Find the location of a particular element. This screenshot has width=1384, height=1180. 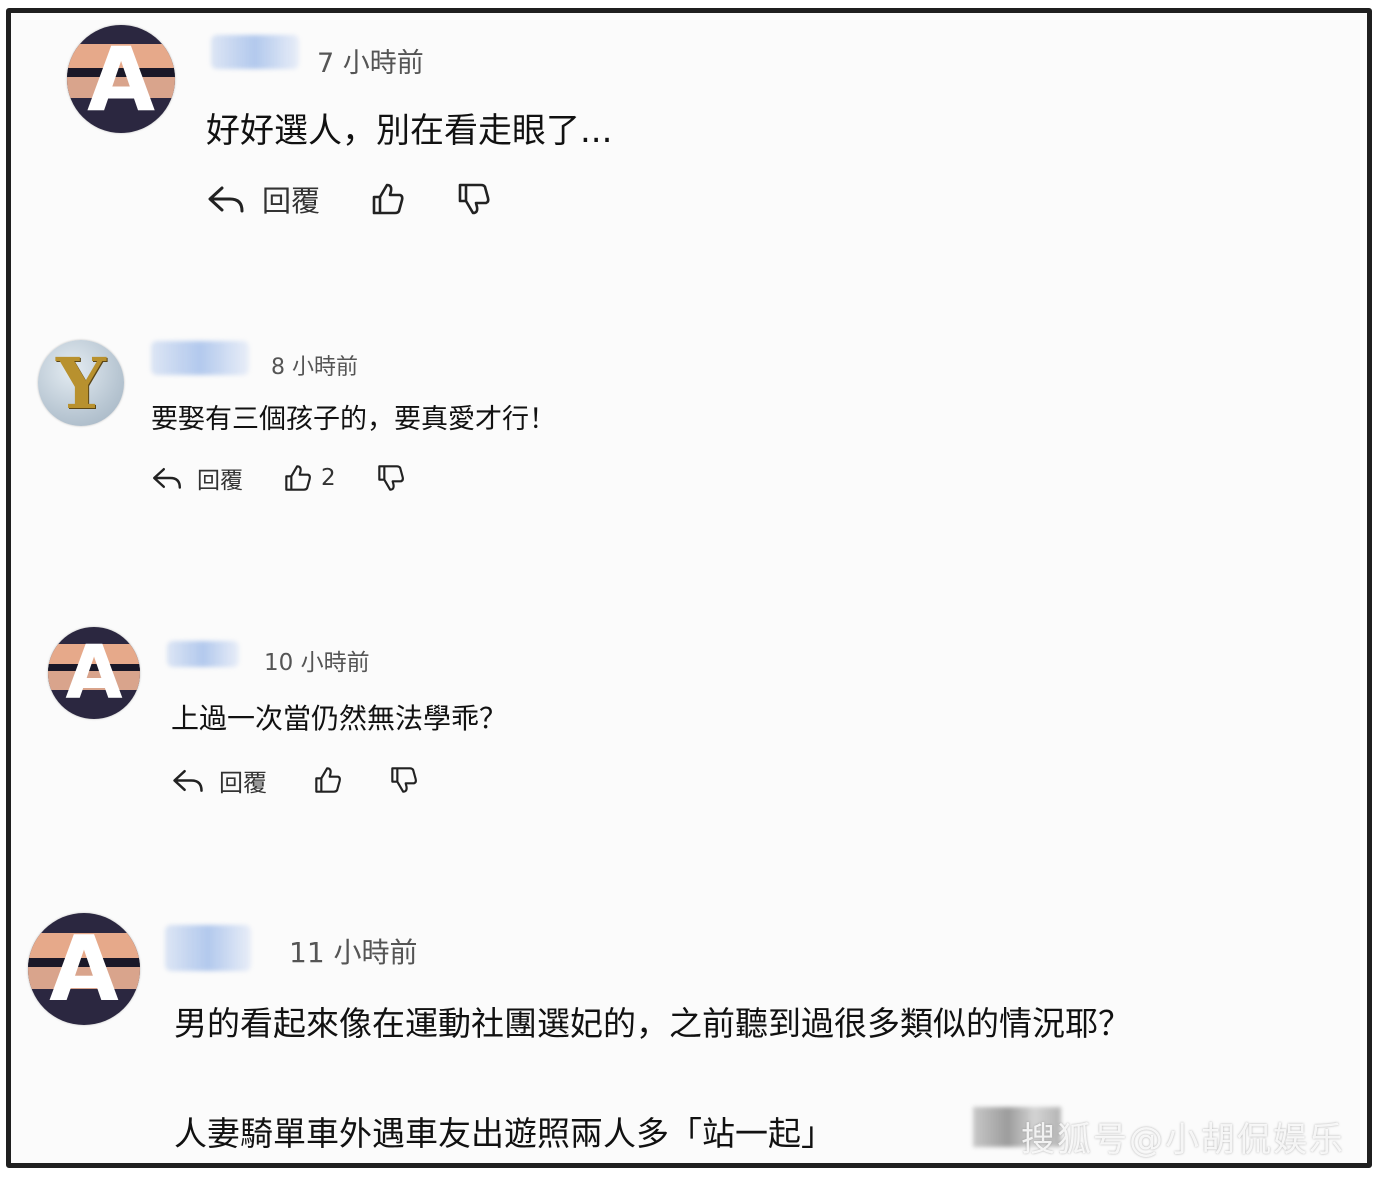

user-avatar: A is located at coordinates (84, 969).